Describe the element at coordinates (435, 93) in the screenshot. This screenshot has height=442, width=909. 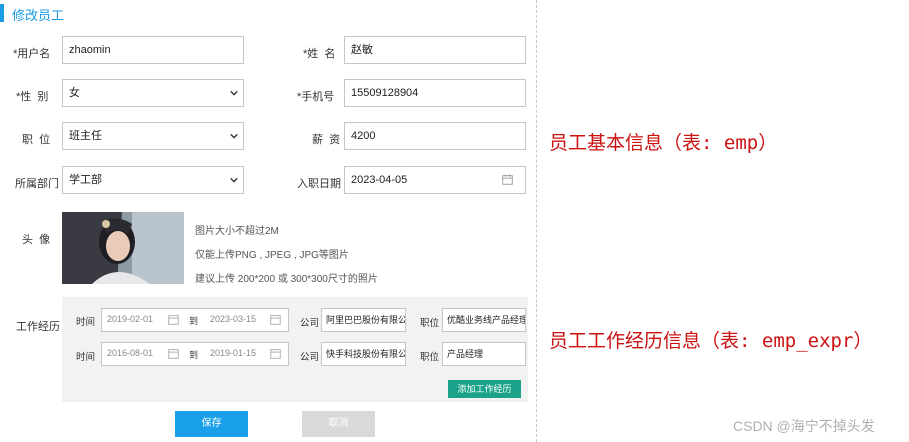
I see `phone-input: 15509128904` at that location.